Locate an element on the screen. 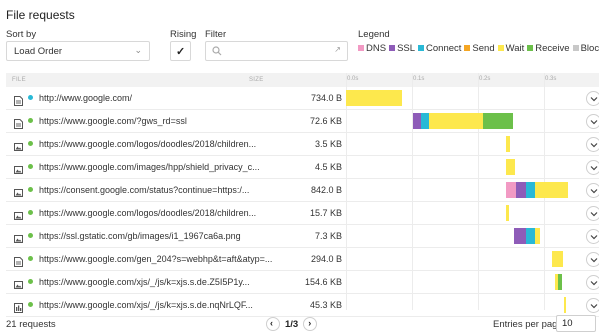 Image resolution: width=599 pixels, height=334 pixels. time-tick-label: 0.2s is located at coordinates (485, 79).